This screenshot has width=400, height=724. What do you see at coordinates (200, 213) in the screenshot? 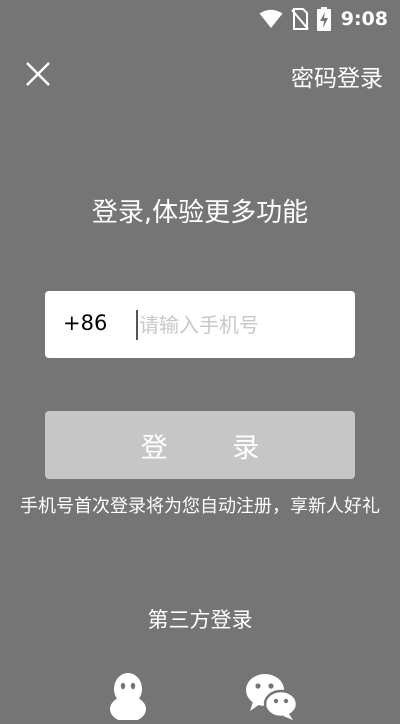
I see `page-title: 登录,体验更多功能` at bounding box center [200, 213].